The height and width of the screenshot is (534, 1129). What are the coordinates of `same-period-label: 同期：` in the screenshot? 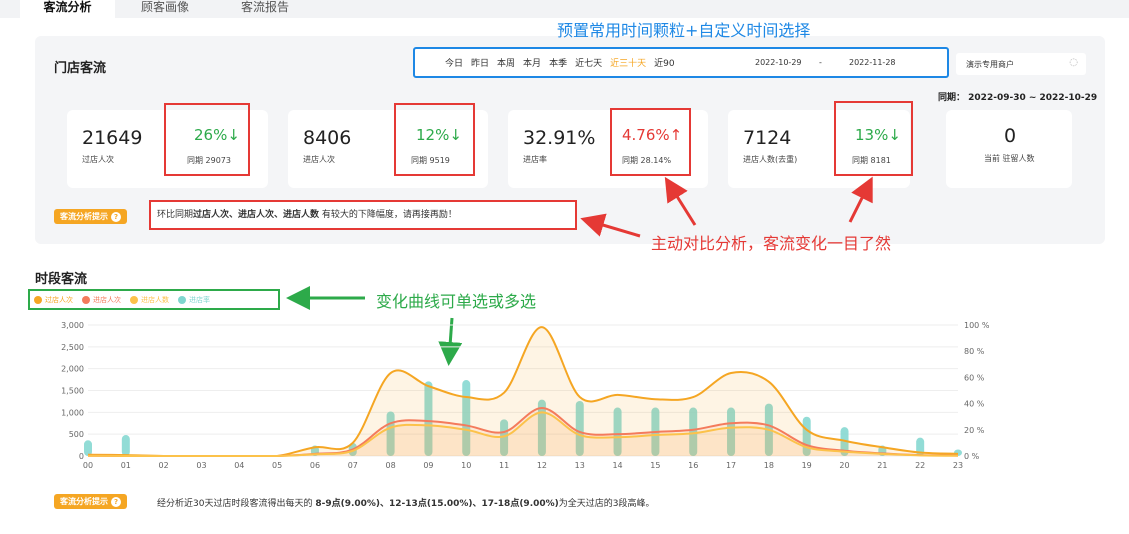 It's located at (952, 98).